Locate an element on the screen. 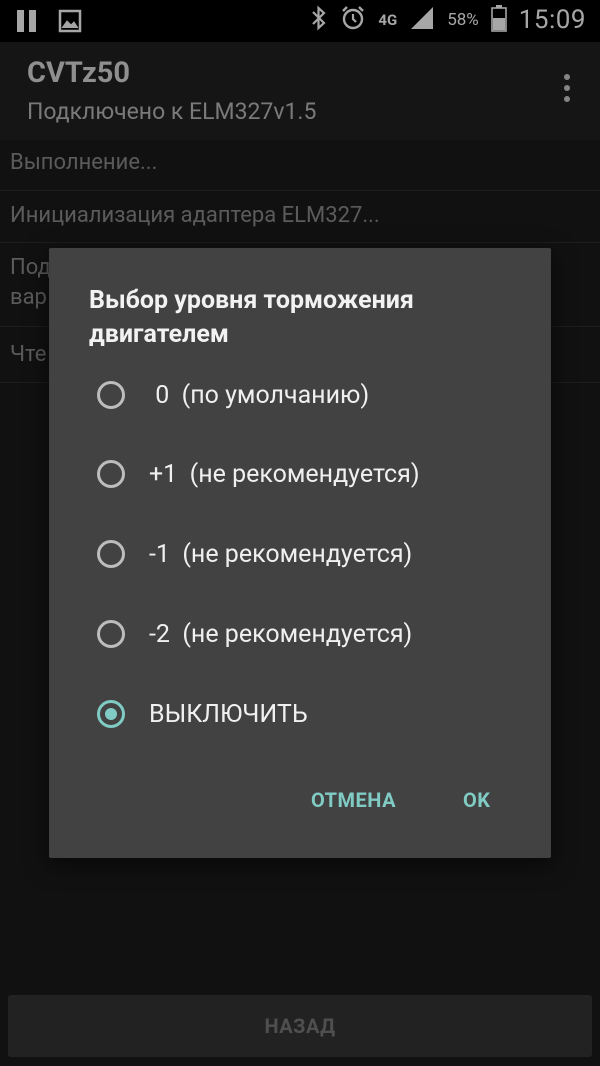 The image size is (600, 1066). cancel-button: ОТМЕНА is located at coordinates (353, 800).